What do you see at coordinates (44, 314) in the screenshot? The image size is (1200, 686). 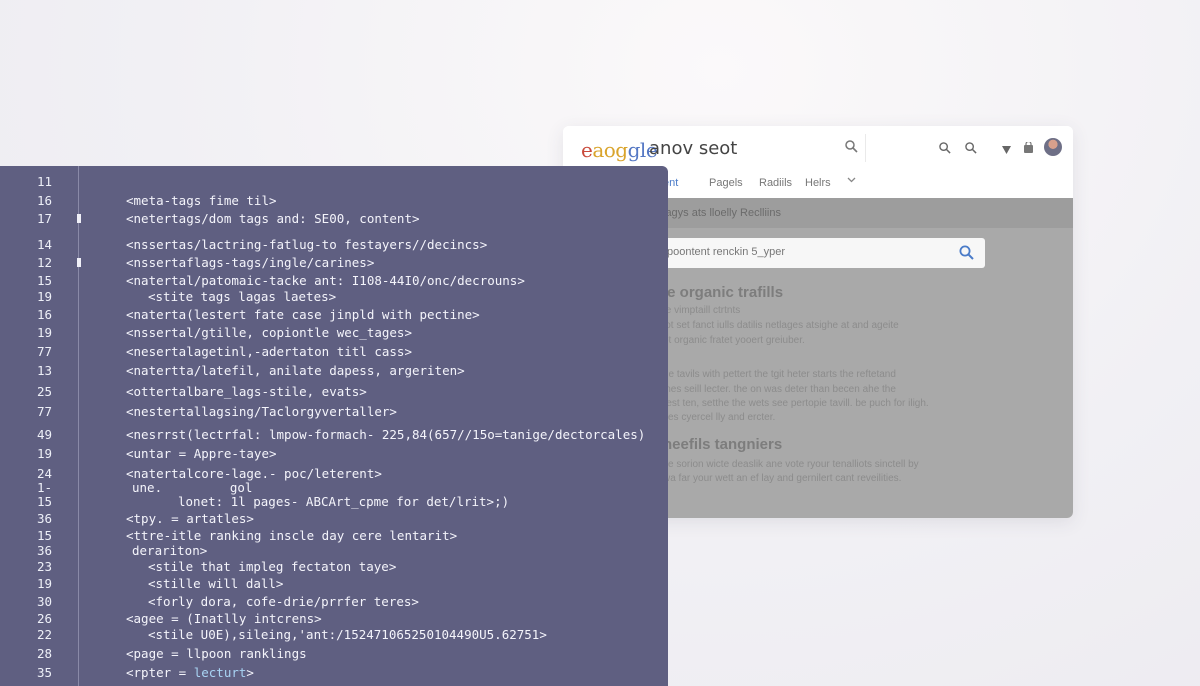 I see `line-number: 16` at bounding box center [44, 314].